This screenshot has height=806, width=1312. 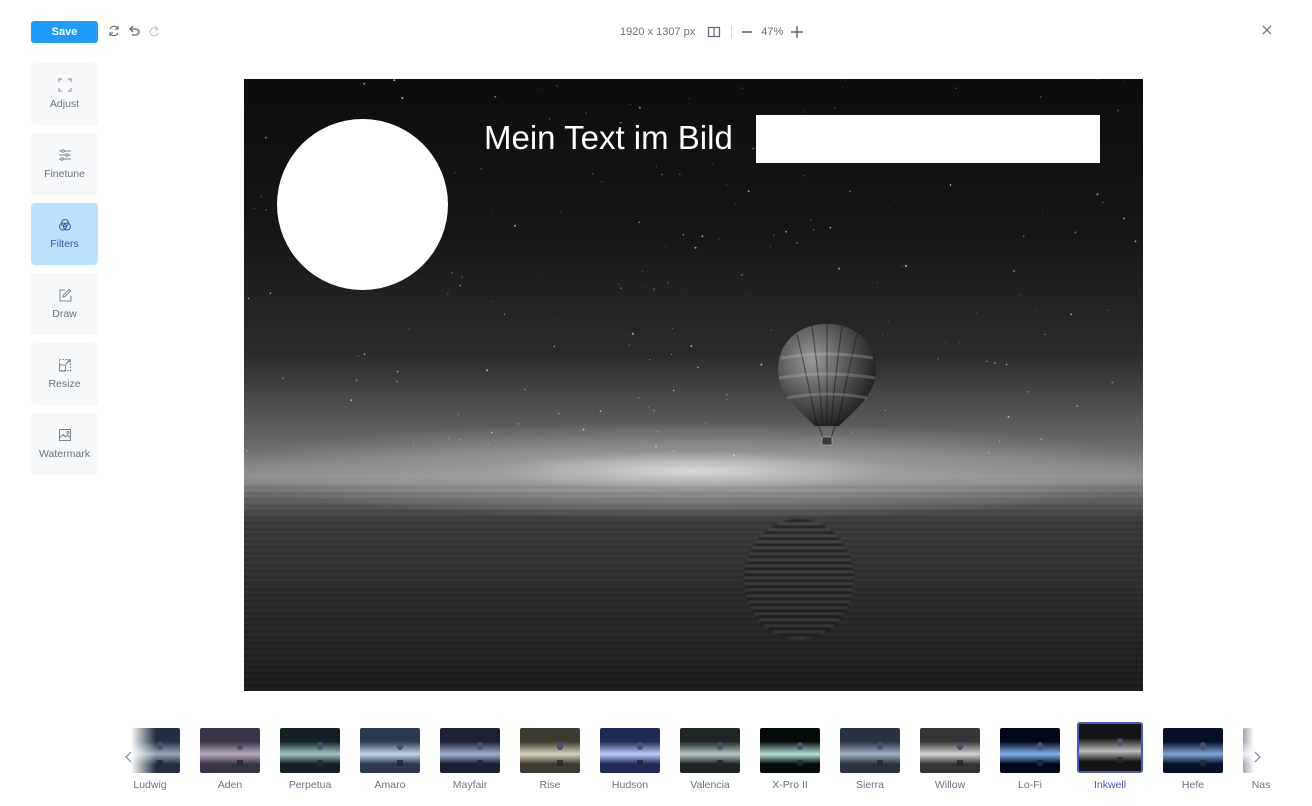 What do you see at coordinates (1110, 756) in the screenshot?
I see `filter-option: Inkwell` at bounding box center [1110, 756].